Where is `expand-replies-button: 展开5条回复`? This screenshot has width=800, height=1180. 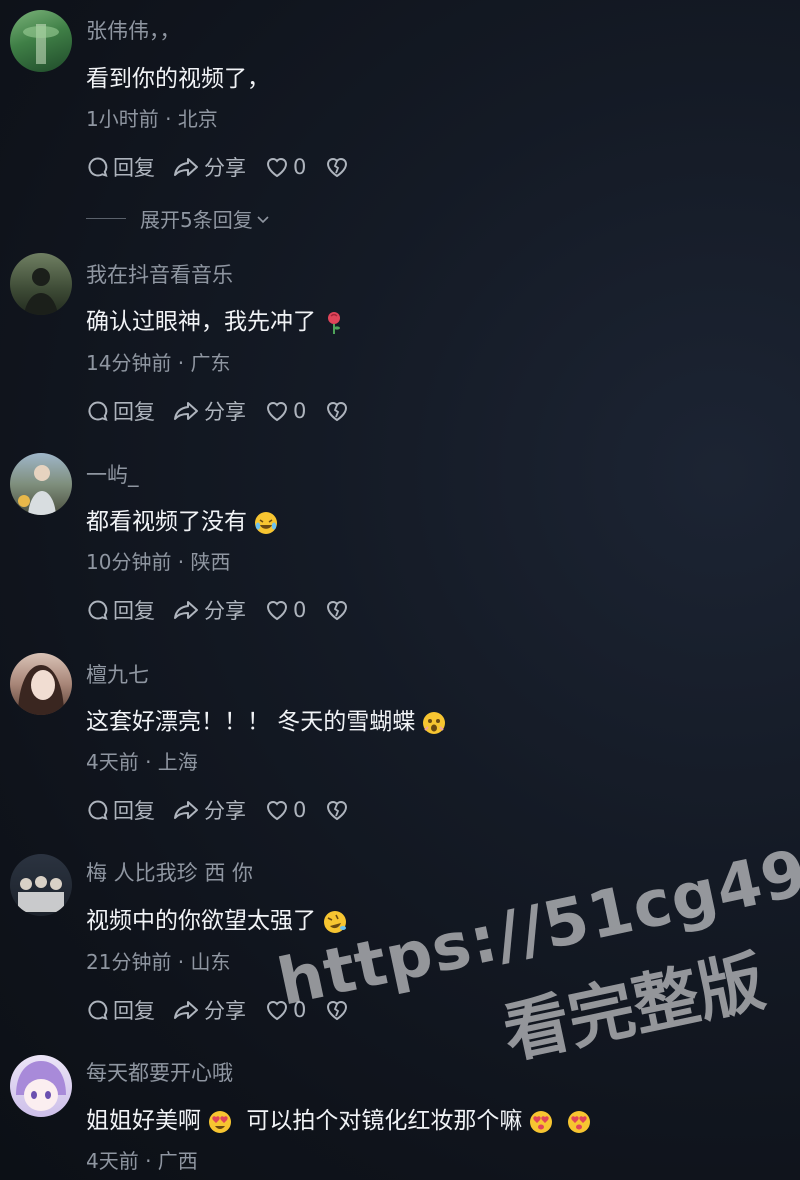 expand-replies-button: 展开5条回复 is located at coordinates (178, 218).